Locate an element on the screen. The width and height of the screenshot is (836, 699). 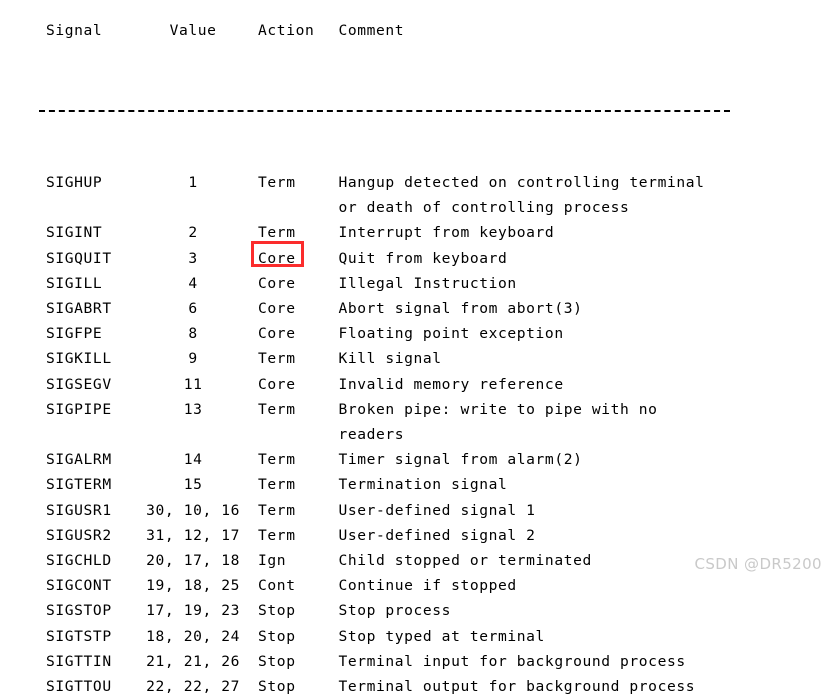
table-row: SIGCONT 19, 18, 25 Cont Continue if stopped is located at coordinates (426, 585).